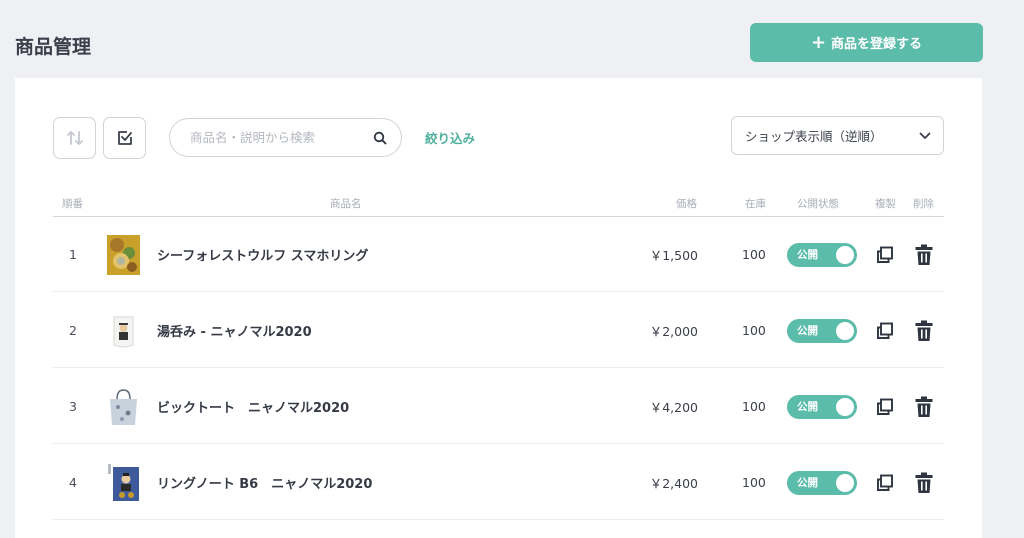  I want to click on product-price: ￥2,000, so click(673, 331).